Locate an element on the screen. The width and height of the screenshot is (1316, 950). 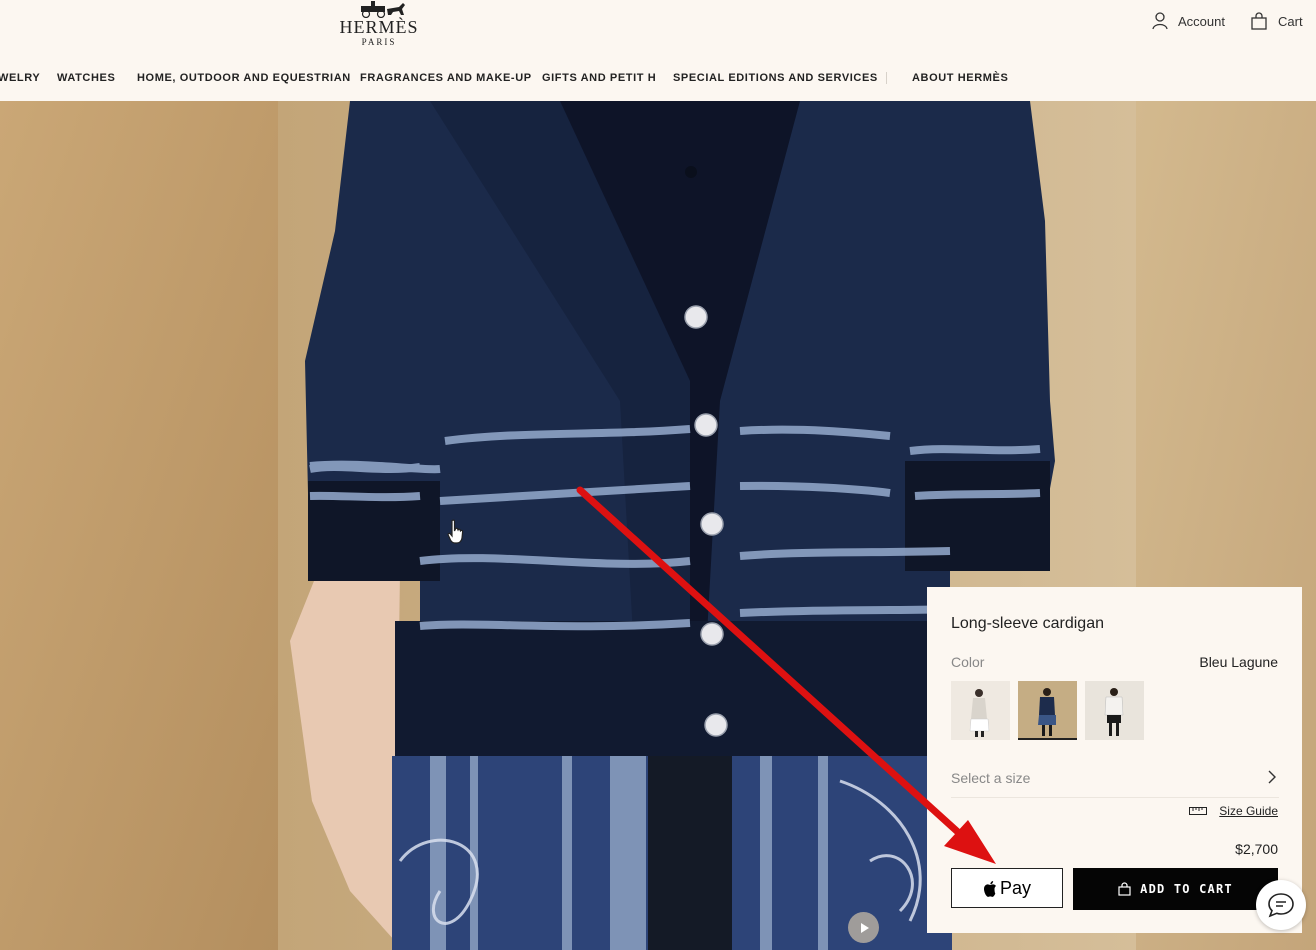
color-value: Bleu Lagune is located at coordinates (1238, 662).